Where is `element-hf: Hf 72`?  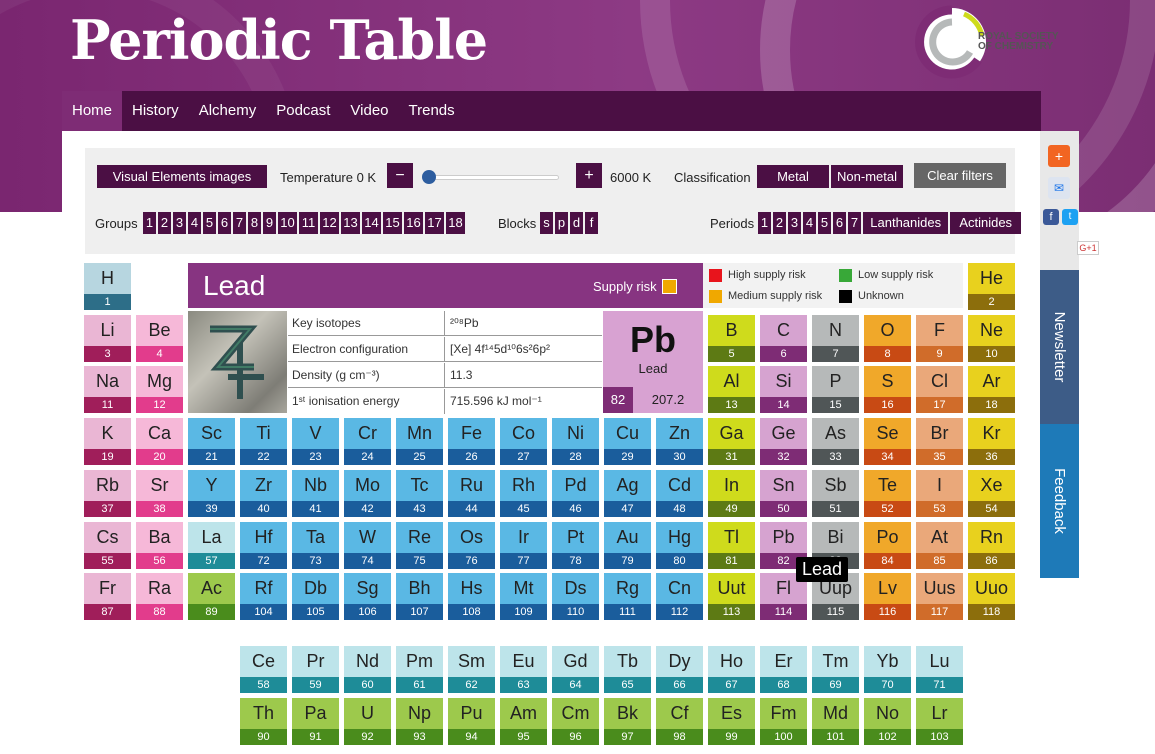 element-hf: Hf 72 is located at coordinates (263, 545).